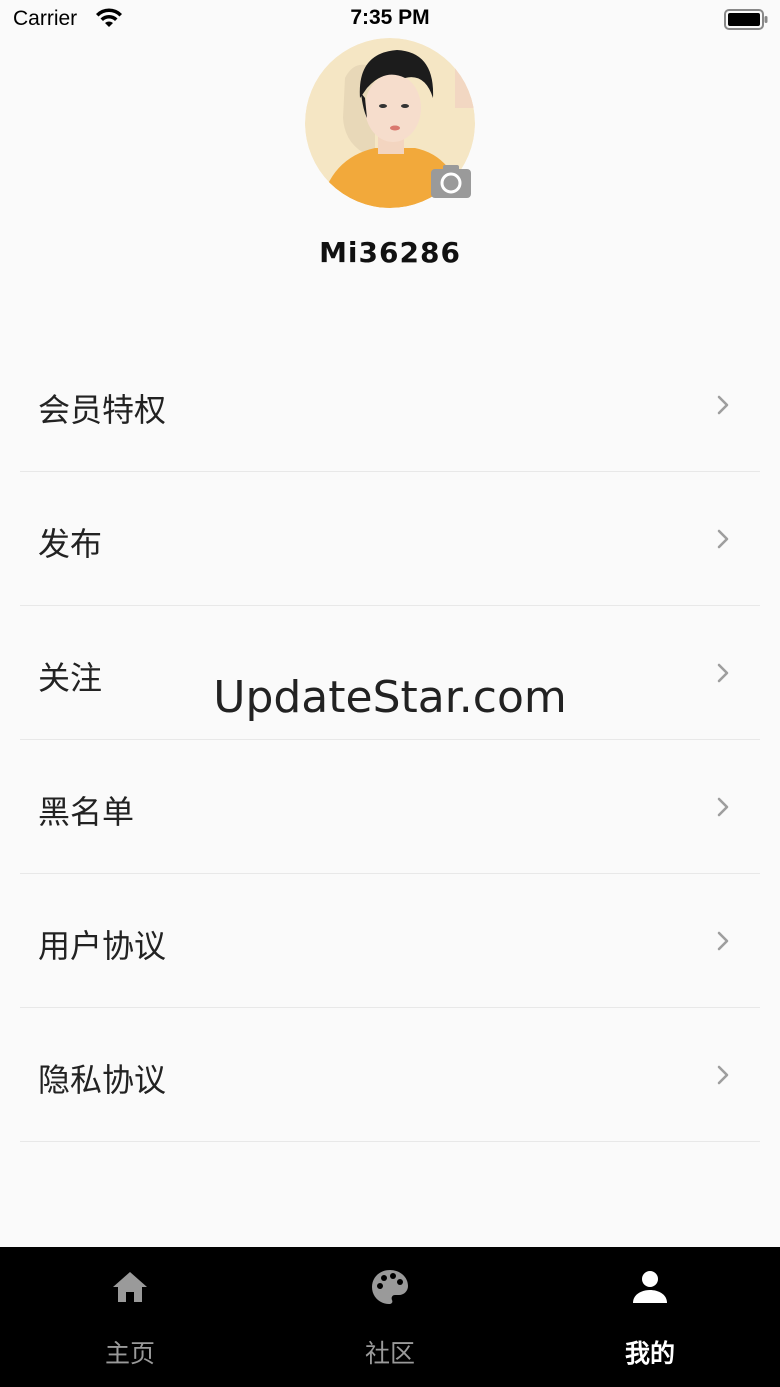 This screenshot has width=780, height=1387. Describe the element at coordinates (650, 1287) in the screenshot. I see `person-icon` at that location.